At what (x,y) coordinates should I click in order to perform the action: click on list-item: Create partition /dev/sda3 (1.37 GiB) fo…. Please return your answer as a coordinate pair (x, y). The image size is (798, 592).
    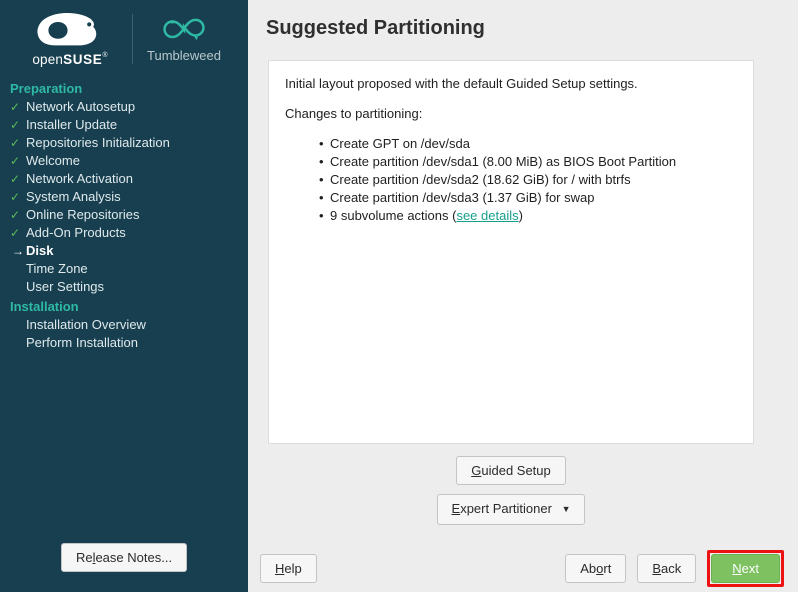
    Looking at the image, I should click on (528, 198).